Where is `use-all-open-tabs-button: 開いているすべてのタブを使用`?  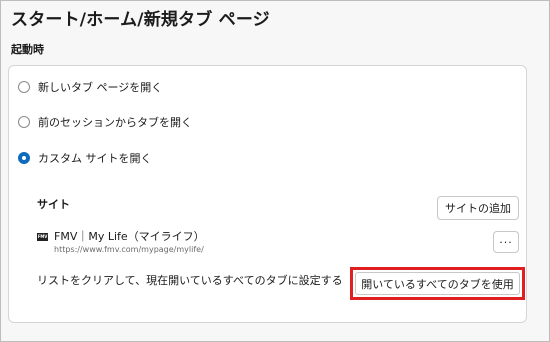
use-all-open-tabs-button: 開いているすべてのタブを使用 is located at coordinates (437, 283).